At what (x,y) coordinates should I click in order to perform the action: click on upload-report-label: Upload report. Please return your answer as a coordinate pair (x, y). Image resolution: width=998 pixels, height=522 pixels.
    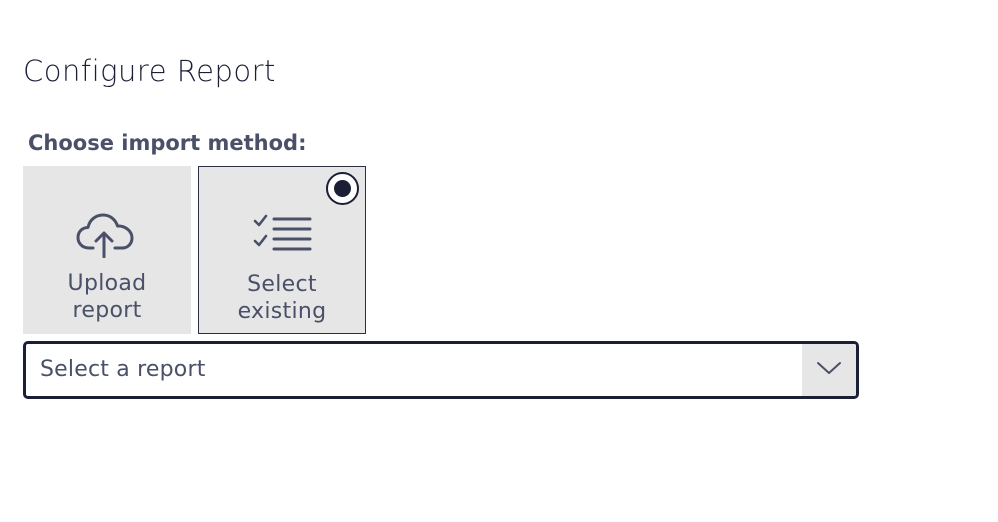
    Looking at the image, I should click on (107, 297).